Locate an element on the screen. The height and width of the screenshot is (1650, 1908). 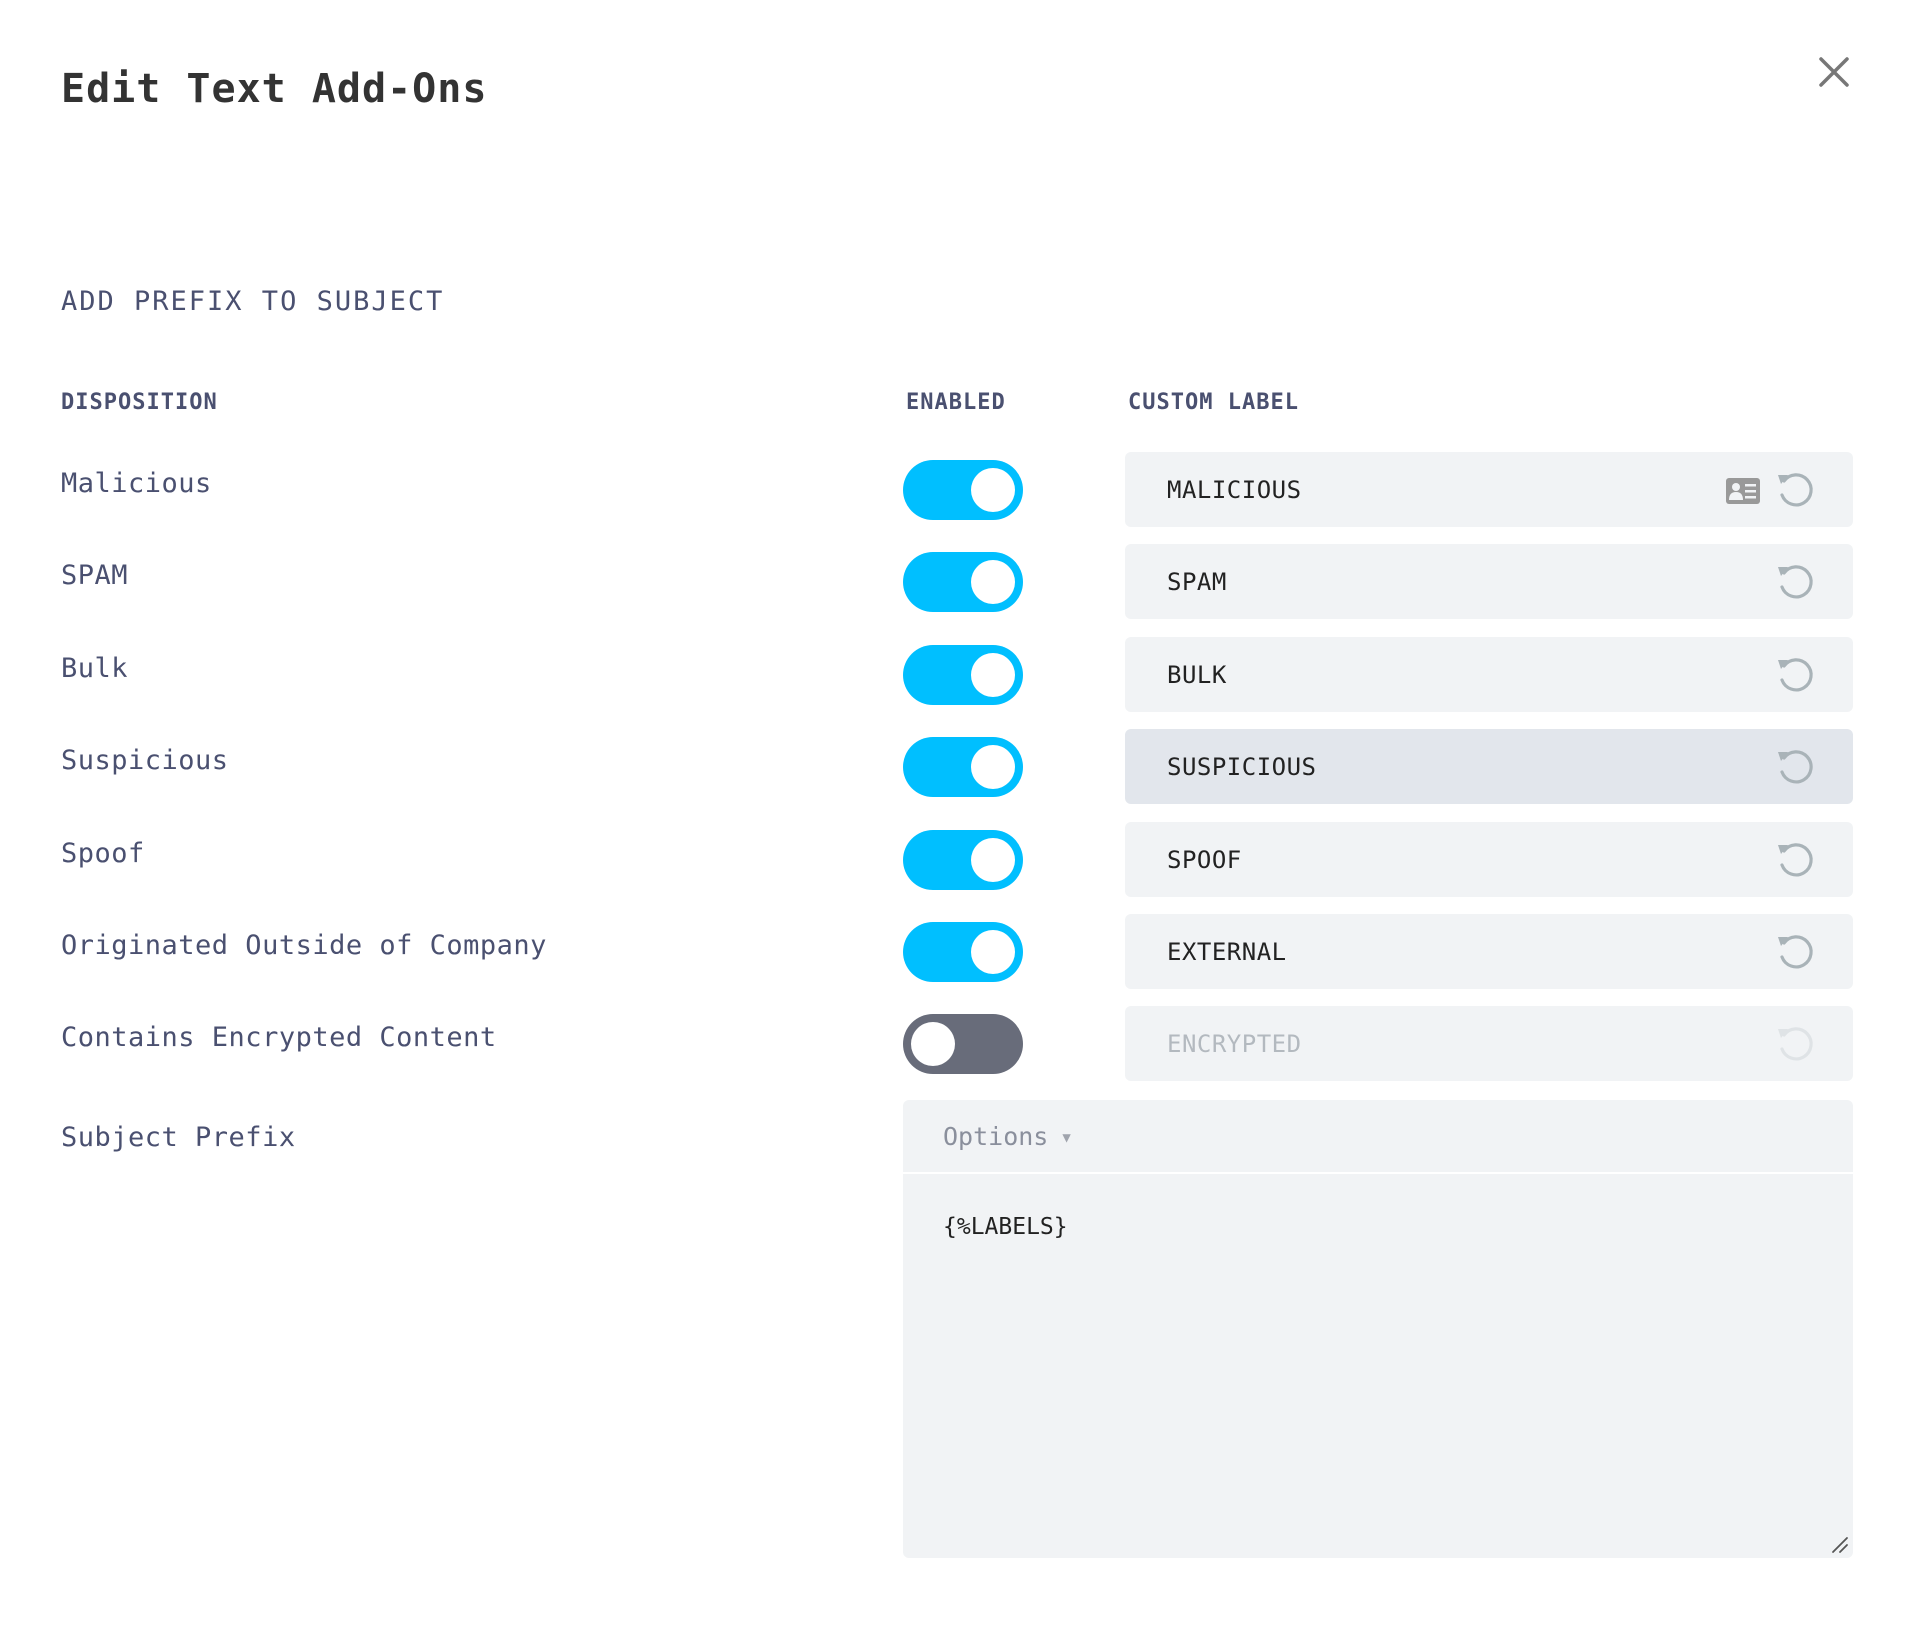
custom-label-input: BULK is located at coordinates (1489, 674).